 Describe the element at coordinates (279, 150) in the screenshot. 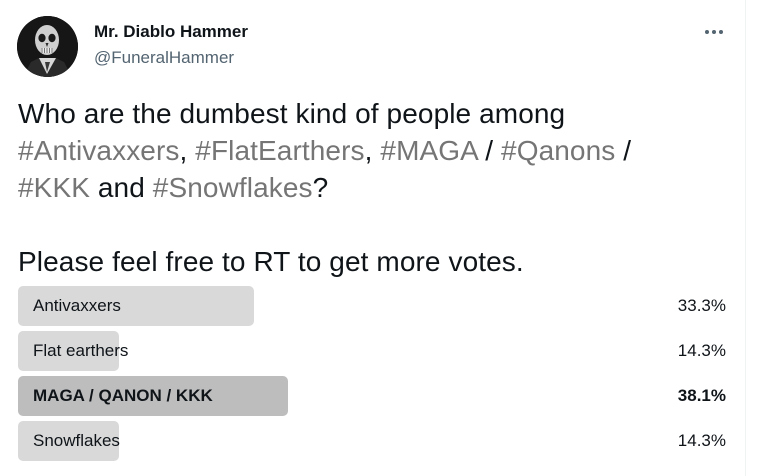

I see `hashtag-link: #FlatEarthers` at that location.